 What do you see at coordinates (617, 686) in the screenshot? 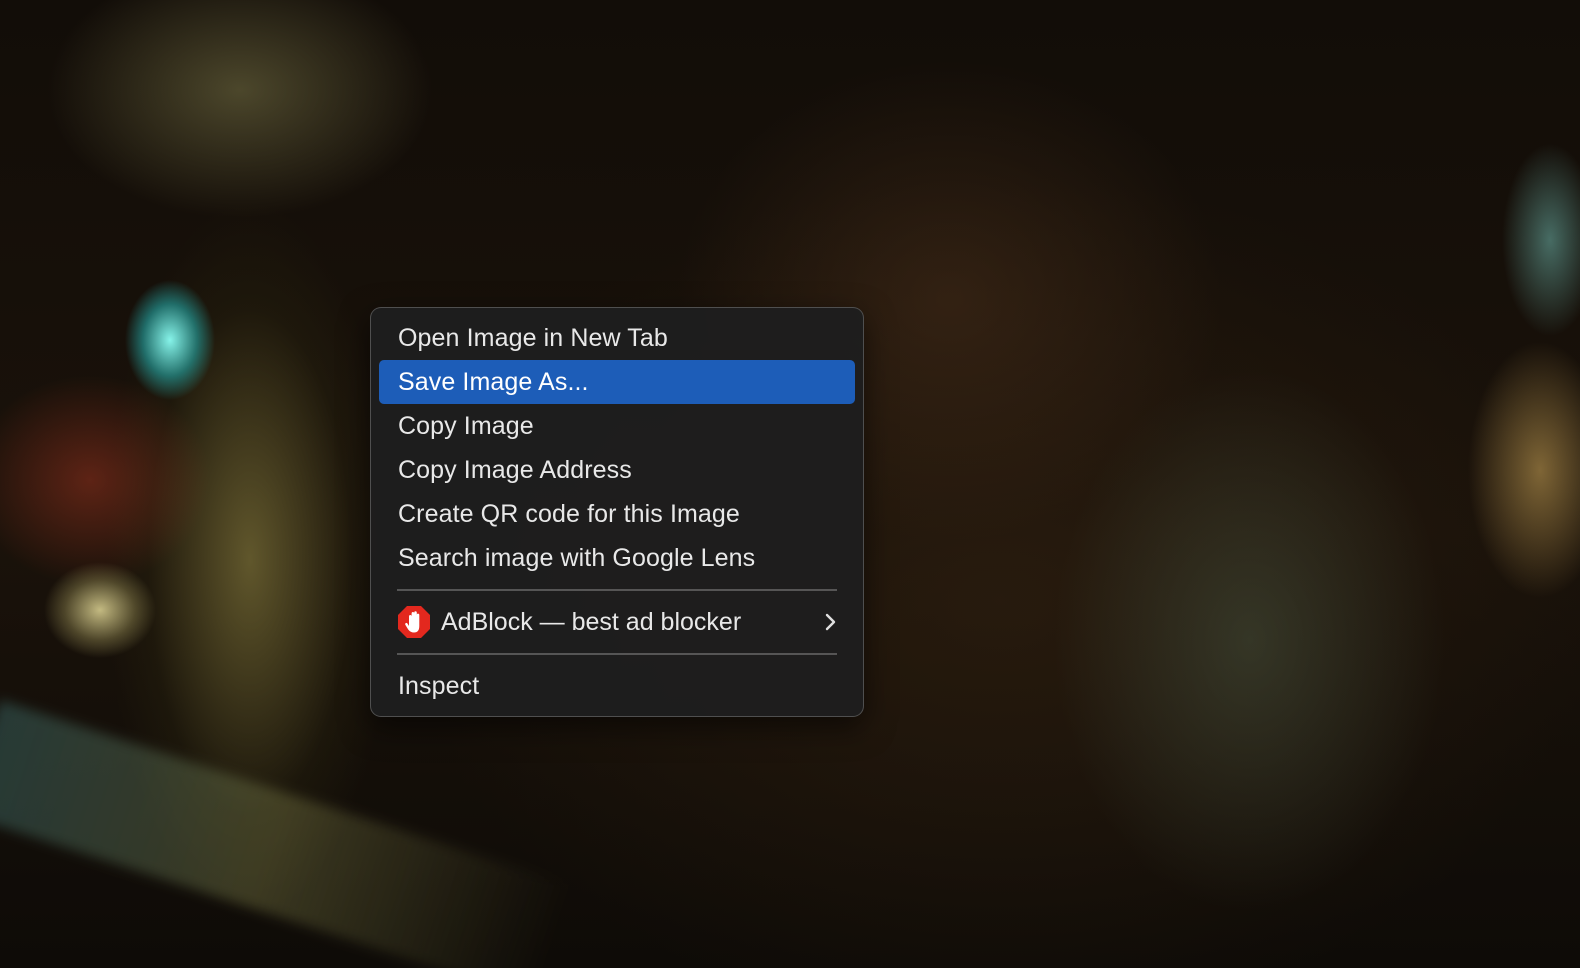
I see `menu-item-inspect: Inspect` at bounding box center [617, 686].